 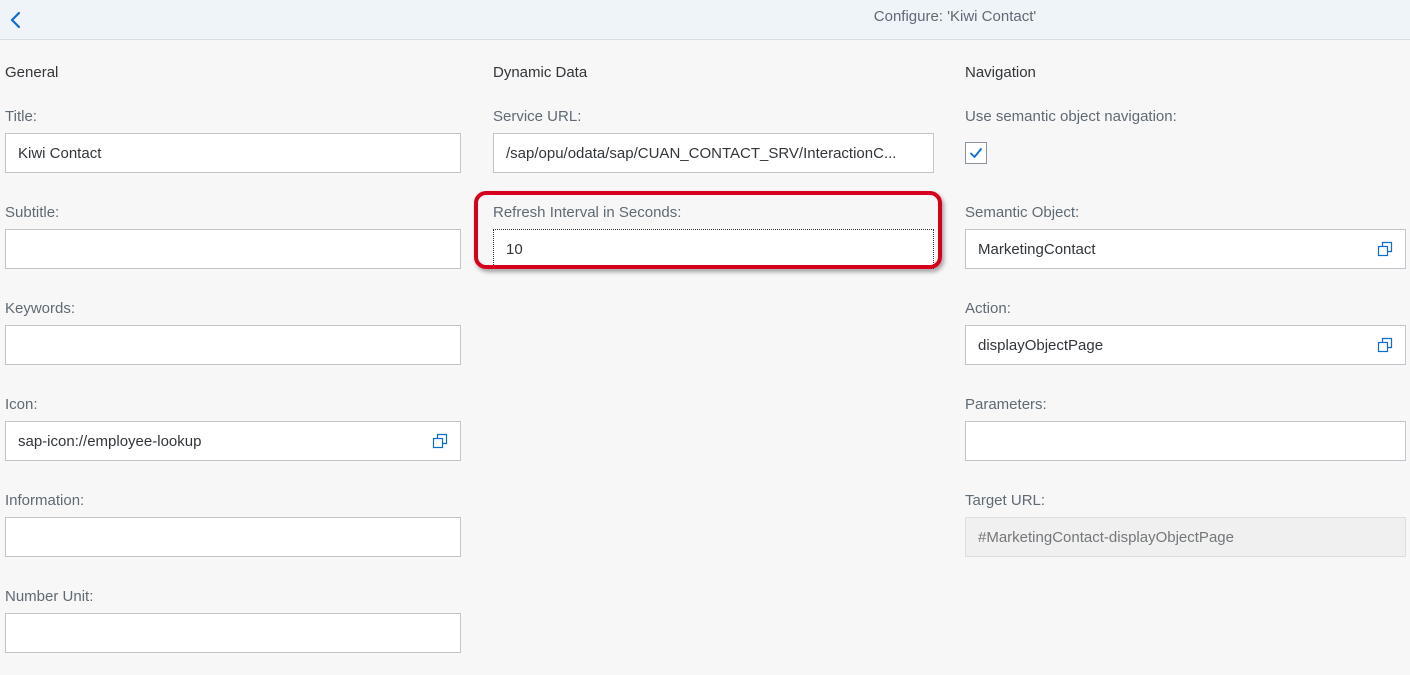 I want to click on navigation-section-title: Navigation, so click(x=1000, y=72).